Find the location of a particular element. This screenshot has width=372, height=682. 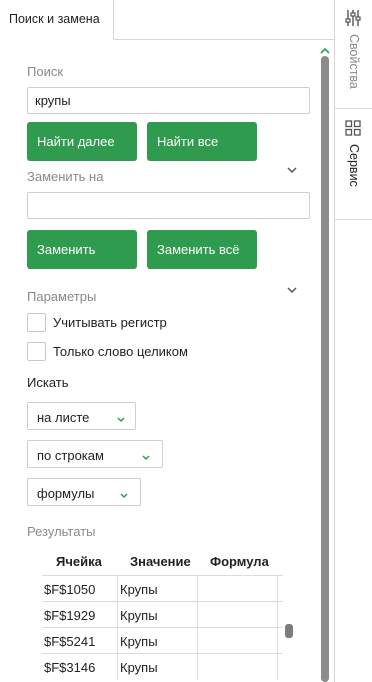

search-label: Поиск is located at coordinates (45, 71).